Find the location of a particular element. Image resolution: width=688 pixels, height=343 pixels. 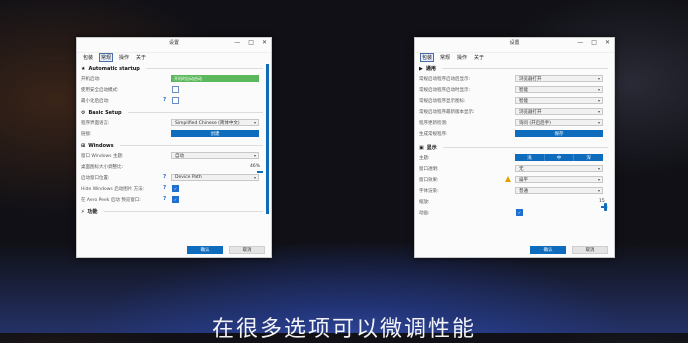

latest-version-select: 浏览器打开 ▾ is located at coordinates (559, 111).